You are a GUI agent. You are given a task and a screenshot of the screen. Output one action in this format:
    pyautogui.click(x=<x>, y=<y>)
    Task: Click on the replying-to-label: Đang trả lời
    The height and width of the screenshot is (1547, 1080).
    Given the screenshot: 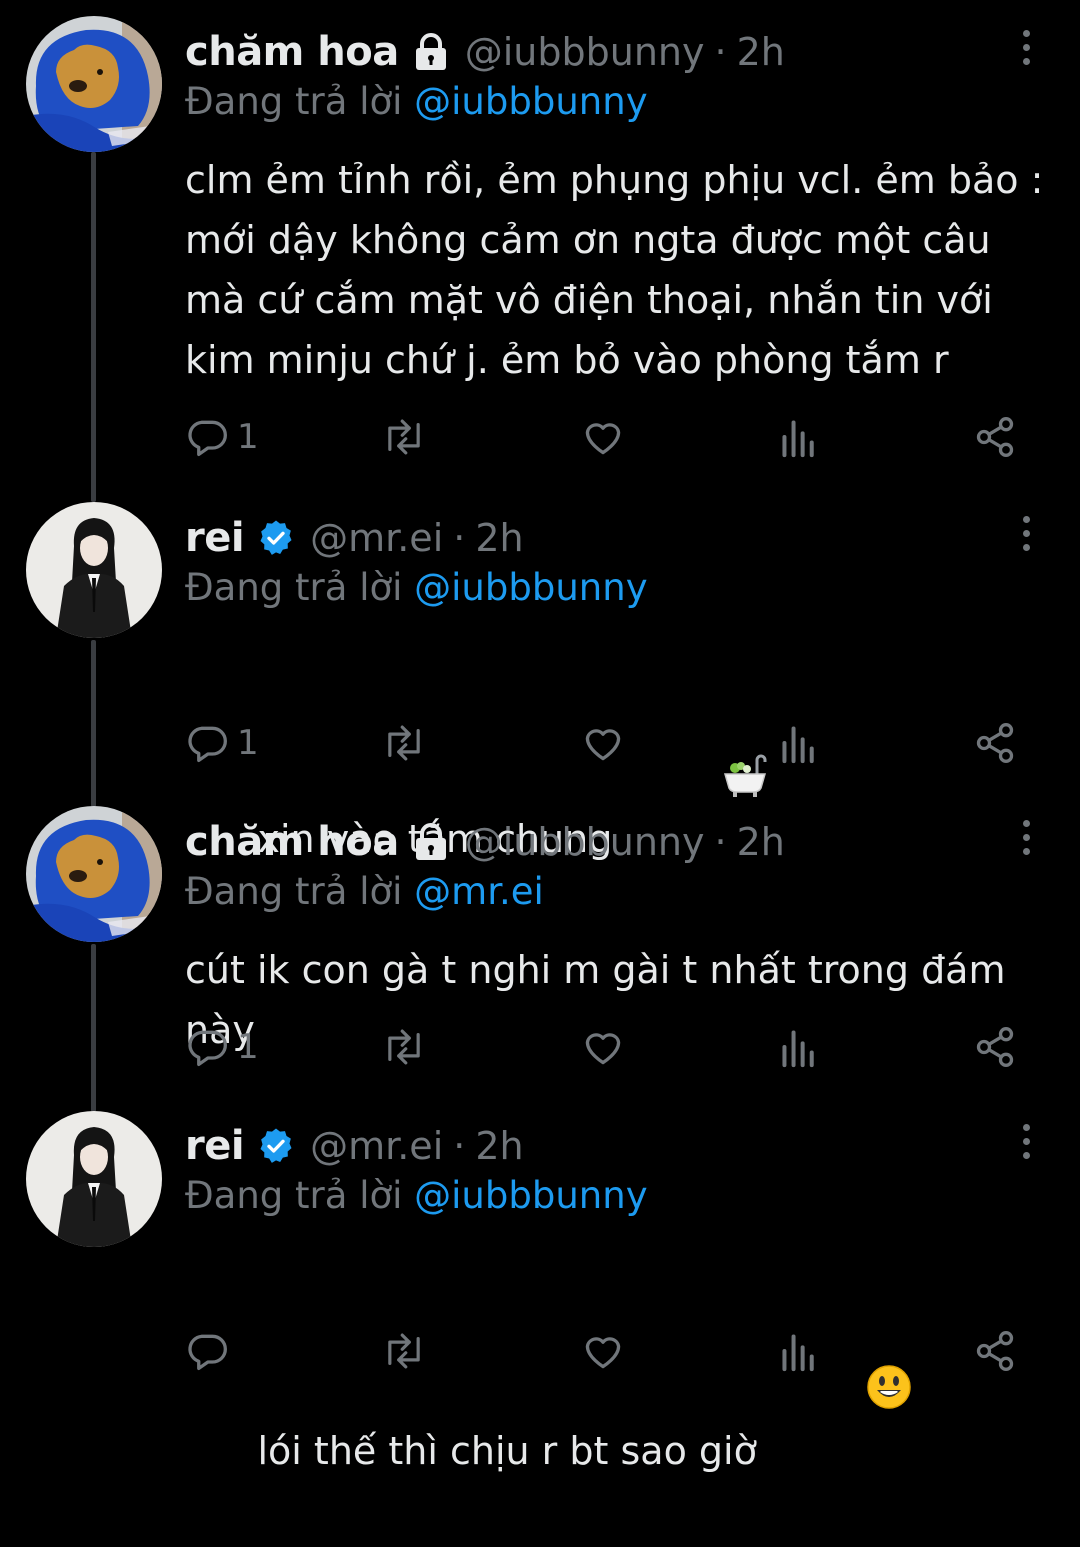 What is the action you would take?
    pyautogui.click(x=300, y=1195)
    